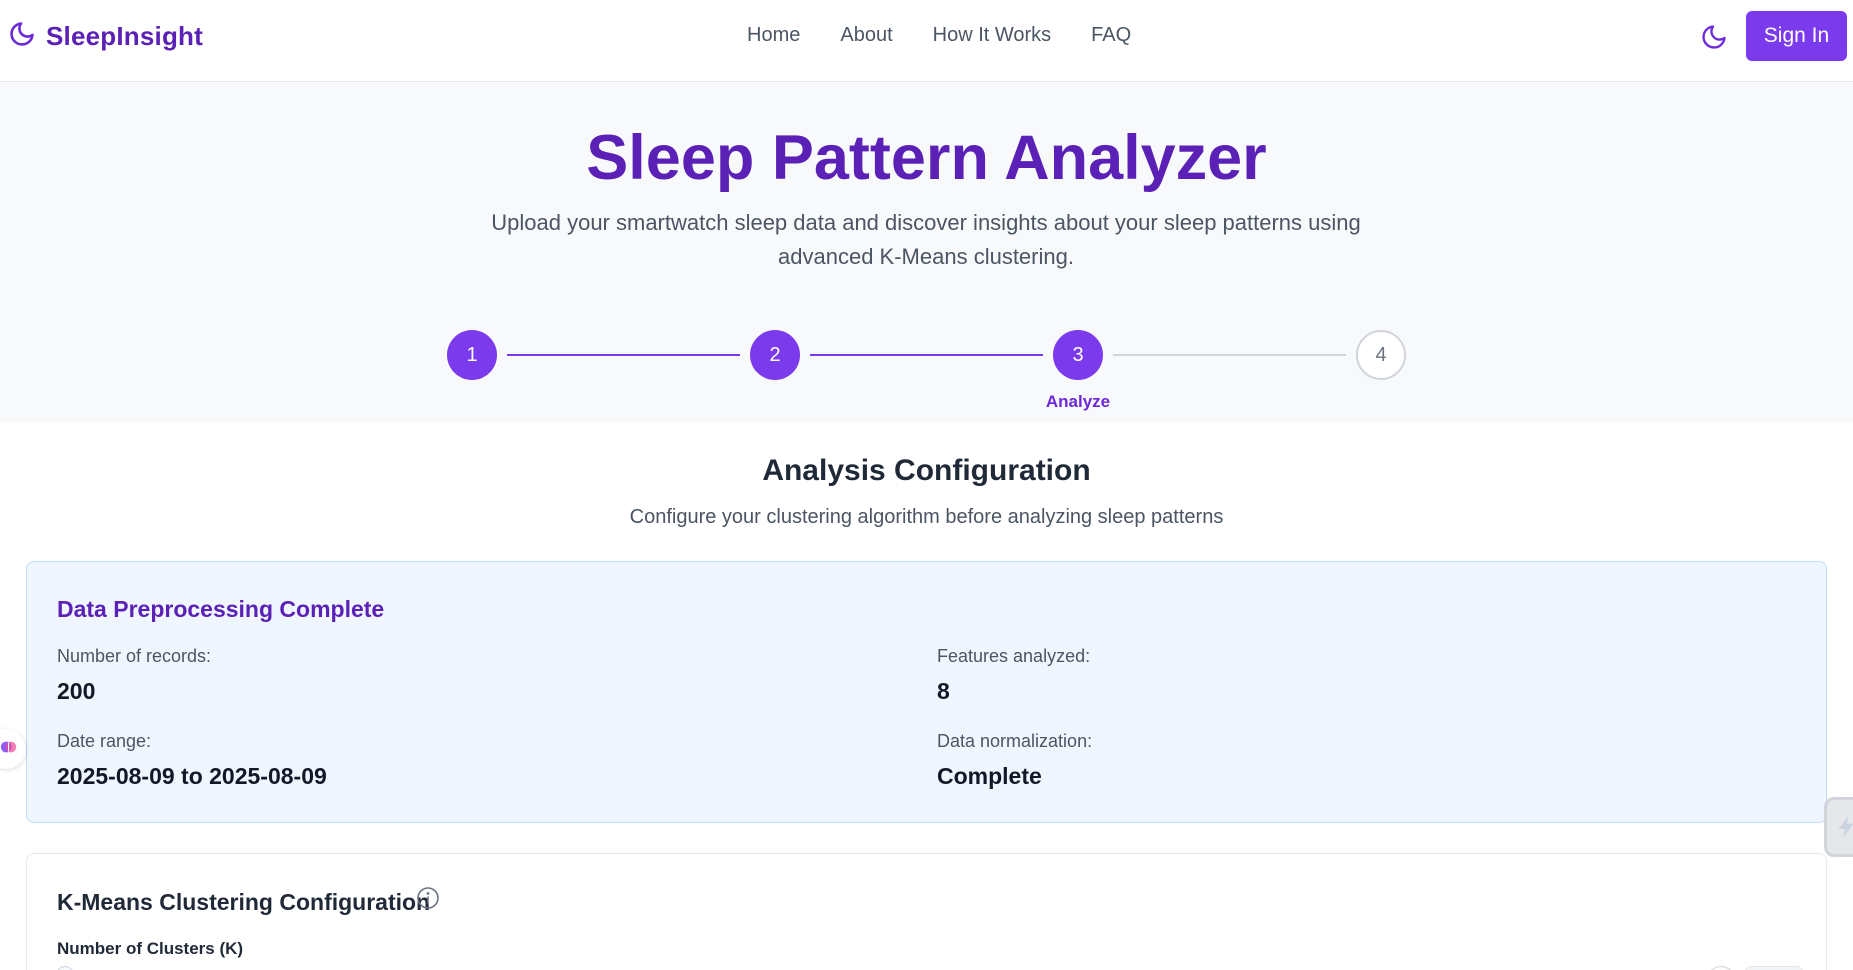  Describe the element at coordinates (221, 609) in the screenshot. I see `preprocessing-title: Data Preprocessing Complete` at that location.